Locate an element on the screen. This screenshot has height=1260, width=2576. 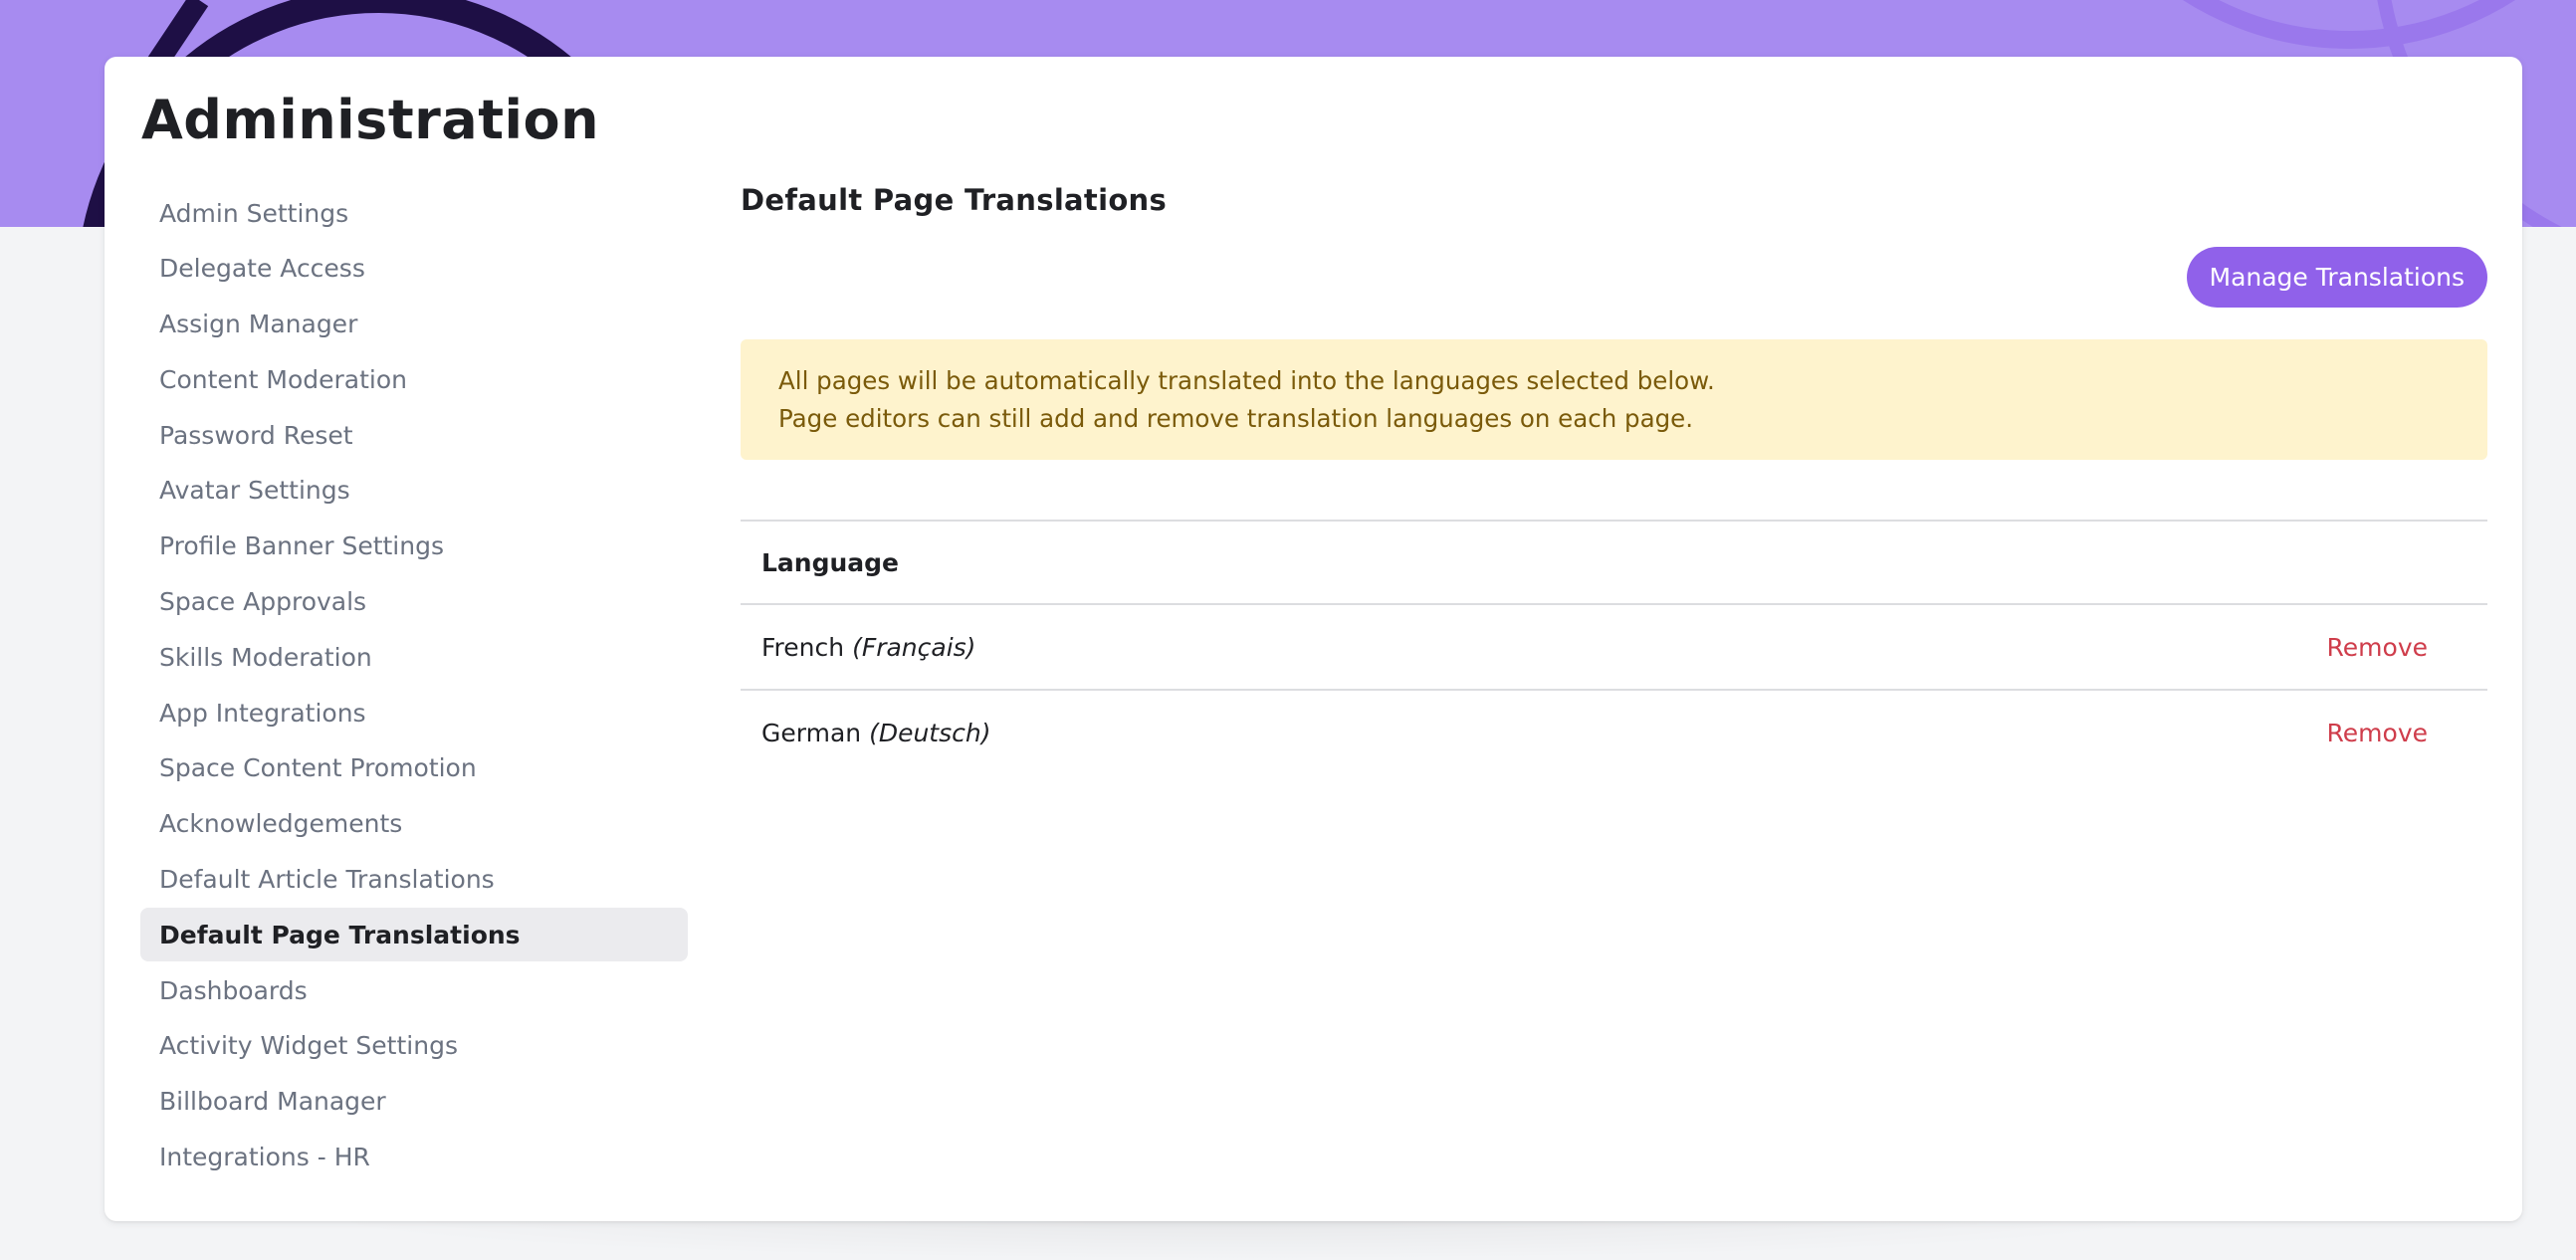
sidebar-item-password-reset: Password Reset is located at coordinates (414, 435).